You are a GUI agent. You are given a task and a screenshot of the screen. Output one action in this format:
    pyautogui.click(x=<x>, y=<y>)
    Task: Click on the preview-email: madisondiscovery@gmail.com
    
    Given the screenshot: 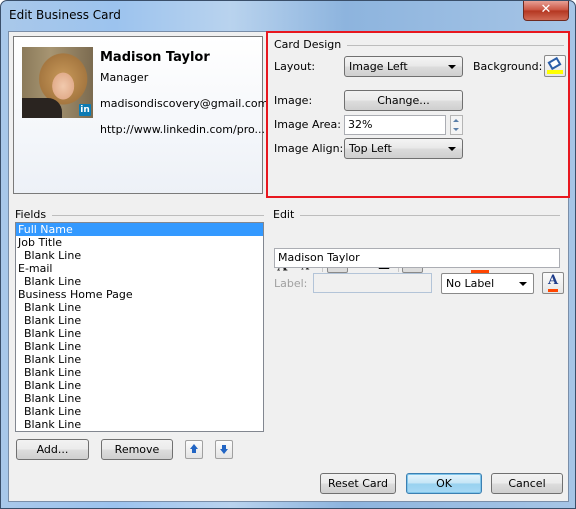 What is the action you would take?
    pyautogui.click(x=184, y=103)
    